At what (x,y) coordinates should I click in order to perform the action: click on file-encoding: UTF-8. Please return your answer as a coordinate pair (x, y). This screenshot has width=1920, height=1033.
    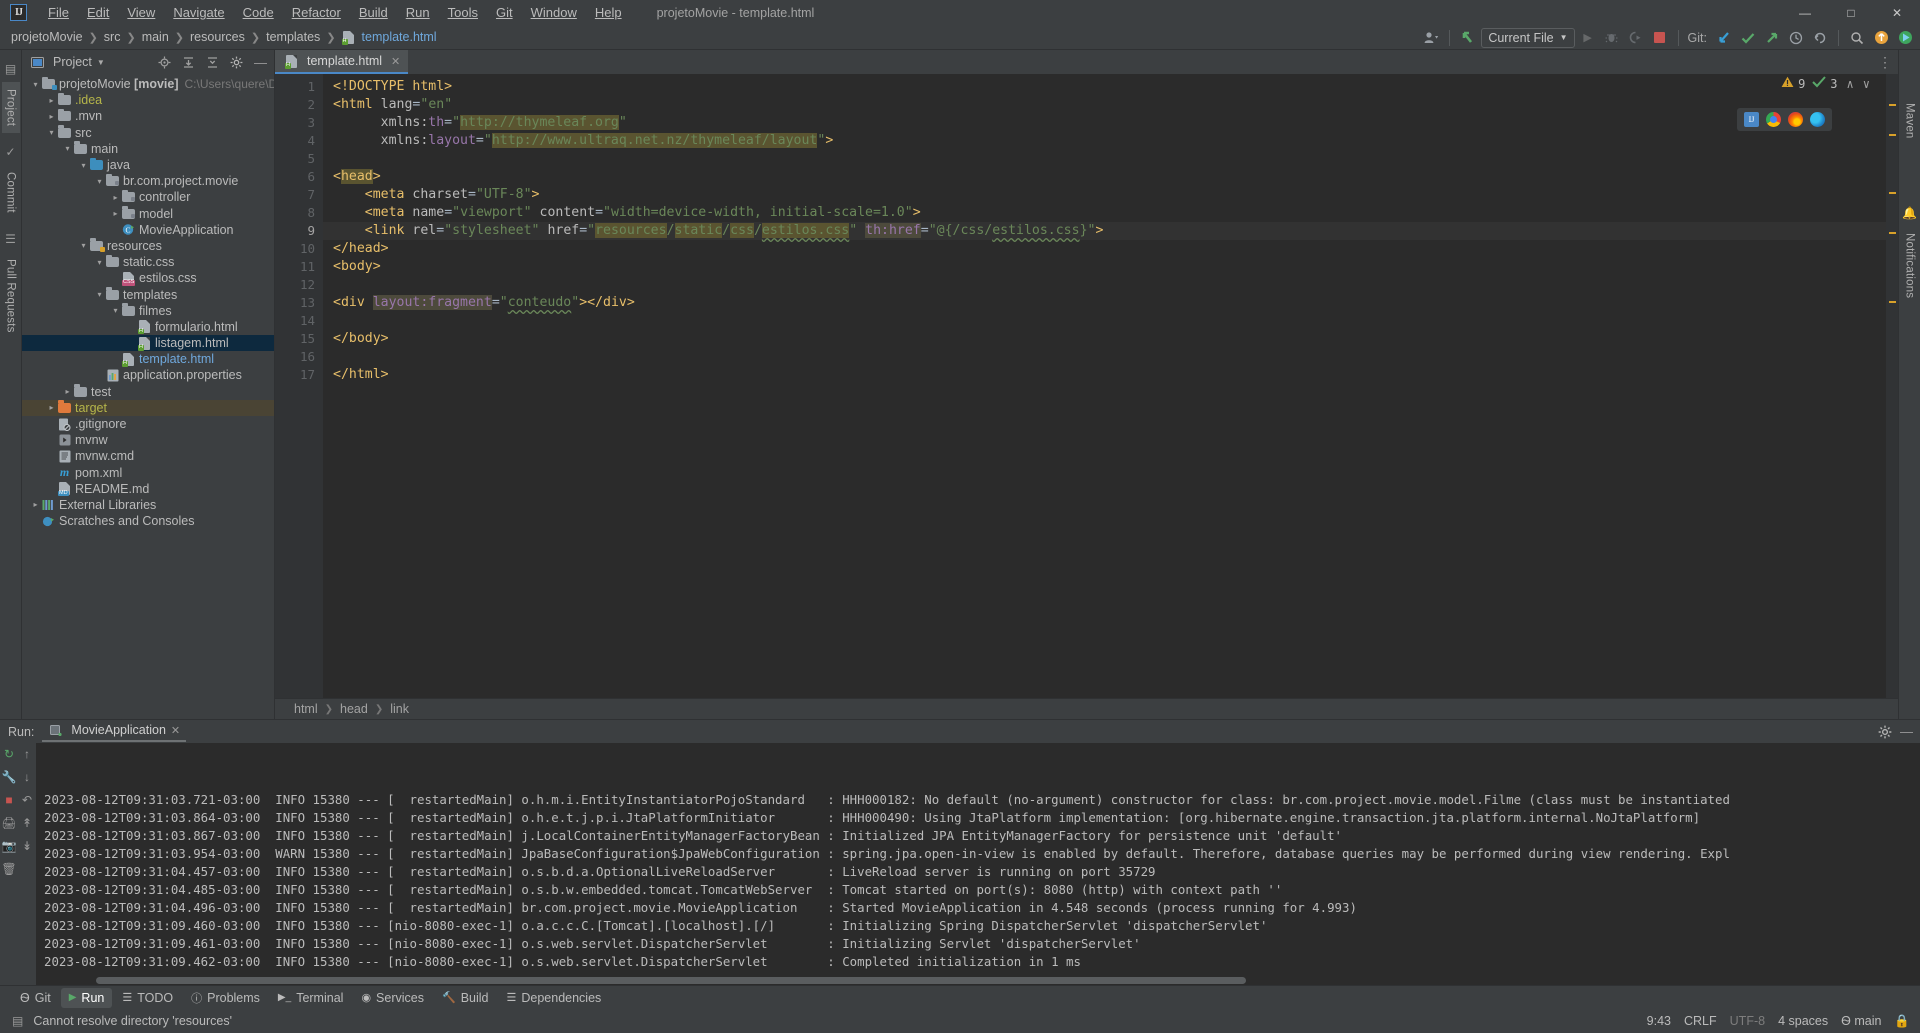
    Looking at the image, I should click on (1747, 1021).